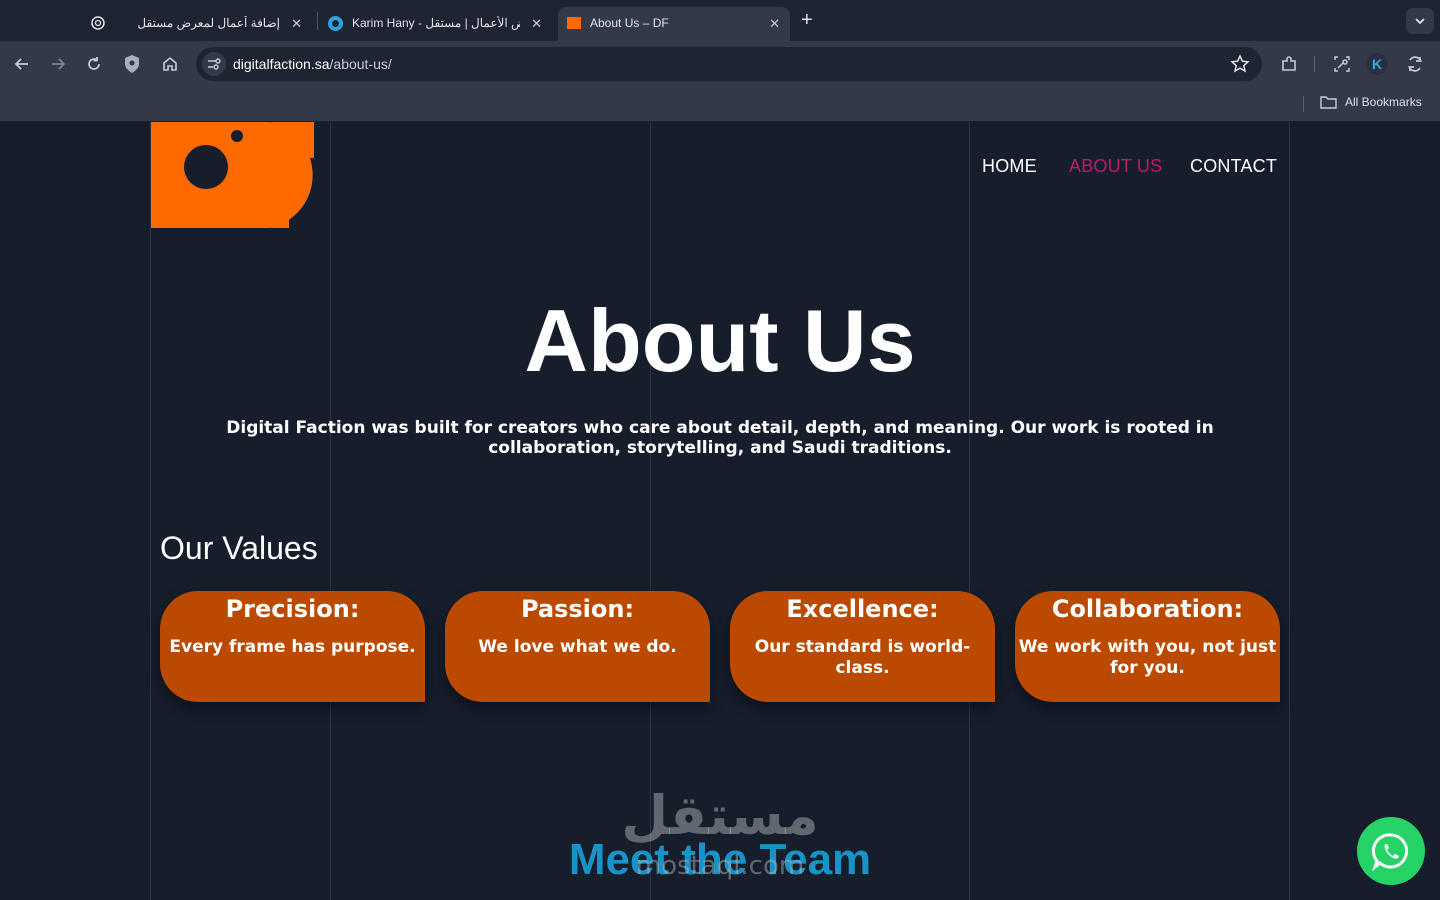 The image size is (1440, 900). What do you see at coordinates (233, 175) in the screenshot?
I see `site-logo` at bounding box center [233, 175].